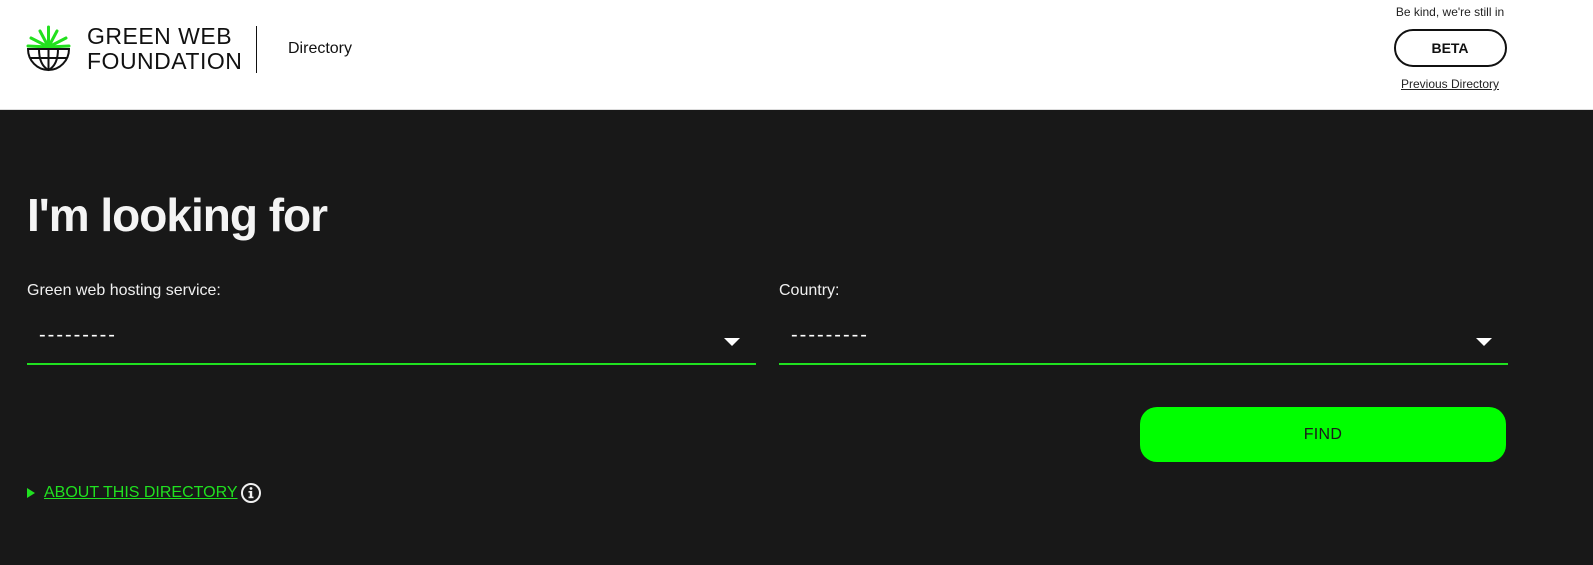 The width and height of the screenshot is (1593, 565). What do you see at coordinates (31, 493) in the screenshot?
I see `disclosure-triangle-icon` at bounding box center [31, 493].